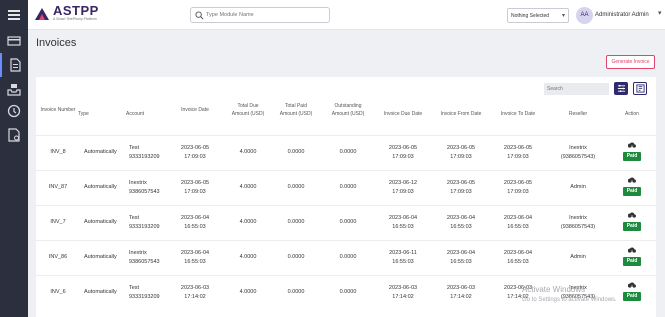  Describe the element at coordinates (518, 115) in the screenshot. I see `col-header-to-date: Invoice To Date` at that location.